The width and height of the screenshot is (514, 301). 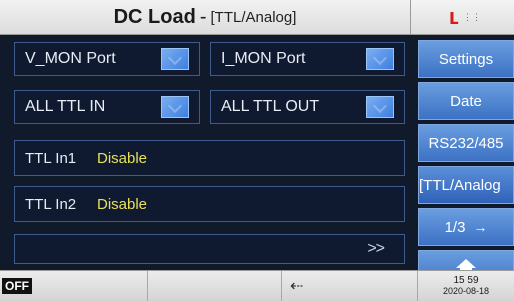 I want to click on app-title: DC Load, so click(x=154, y=16).